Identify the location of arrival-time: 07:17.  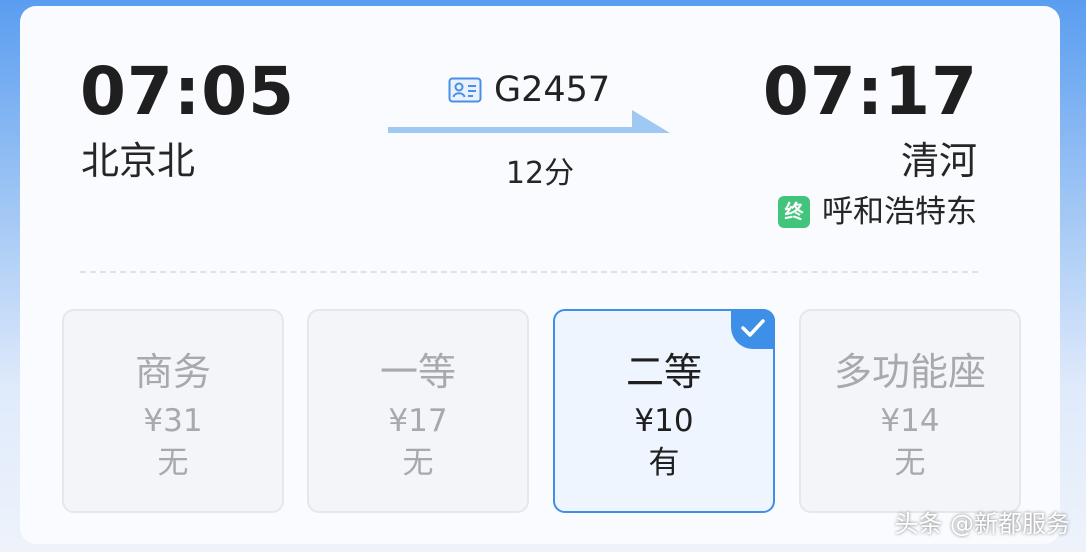
(870, 91).